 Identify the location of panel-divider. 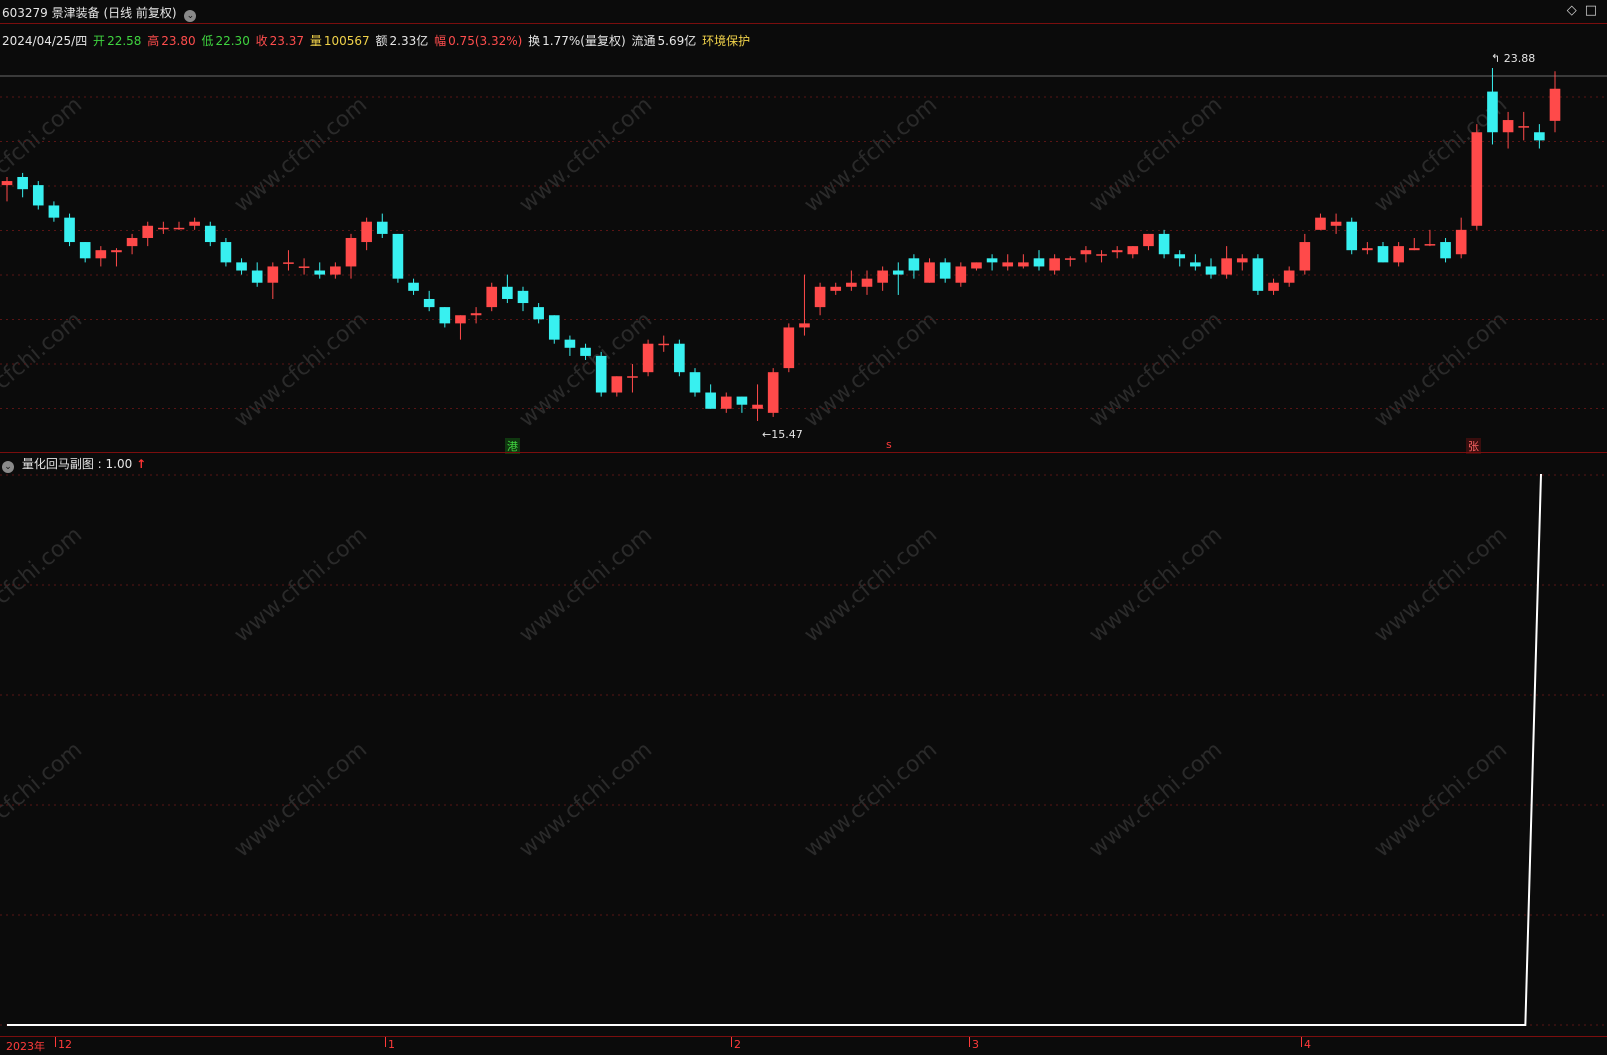
(803, 452).